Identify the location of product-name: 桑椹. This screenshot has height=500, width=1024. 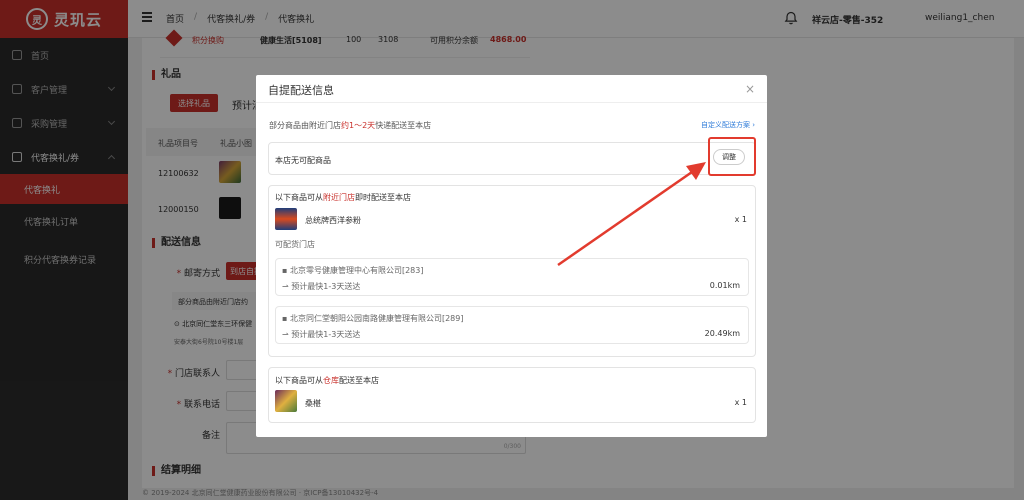
(313, 403).